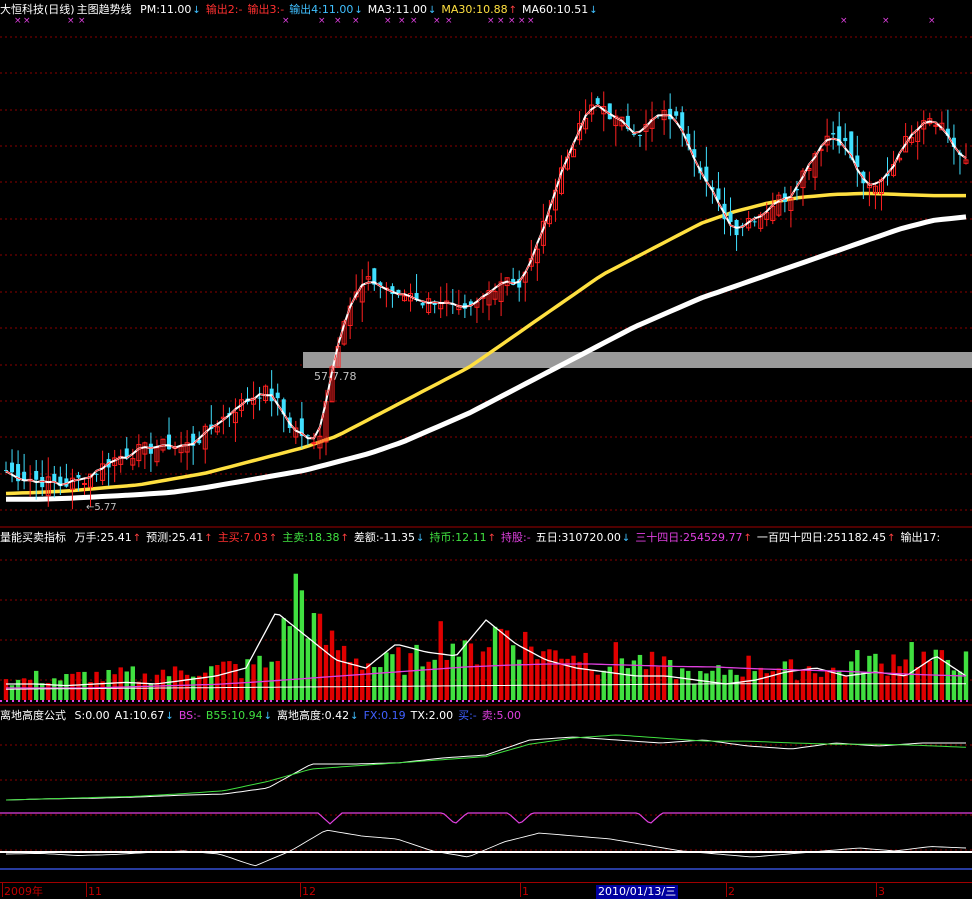 The width and height of the screenshot is (972, 899). I want to click on date-tick, so click(300, 890).